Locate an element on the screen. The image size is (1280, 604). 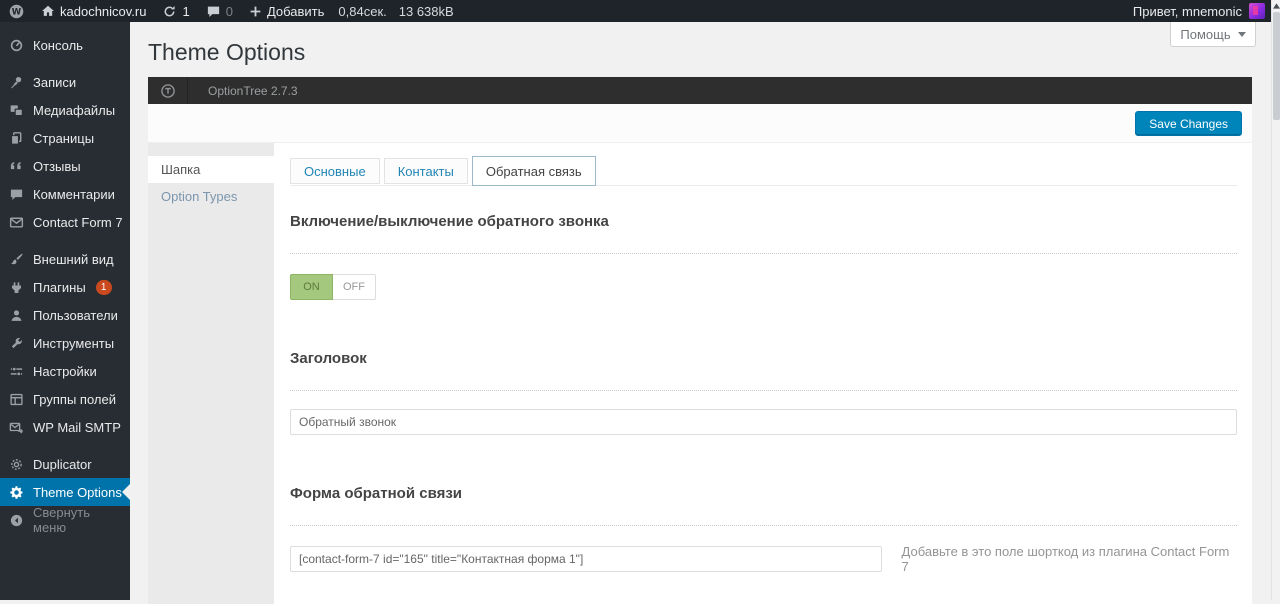
comments-count: 0 is located at coordinates (229, 11).